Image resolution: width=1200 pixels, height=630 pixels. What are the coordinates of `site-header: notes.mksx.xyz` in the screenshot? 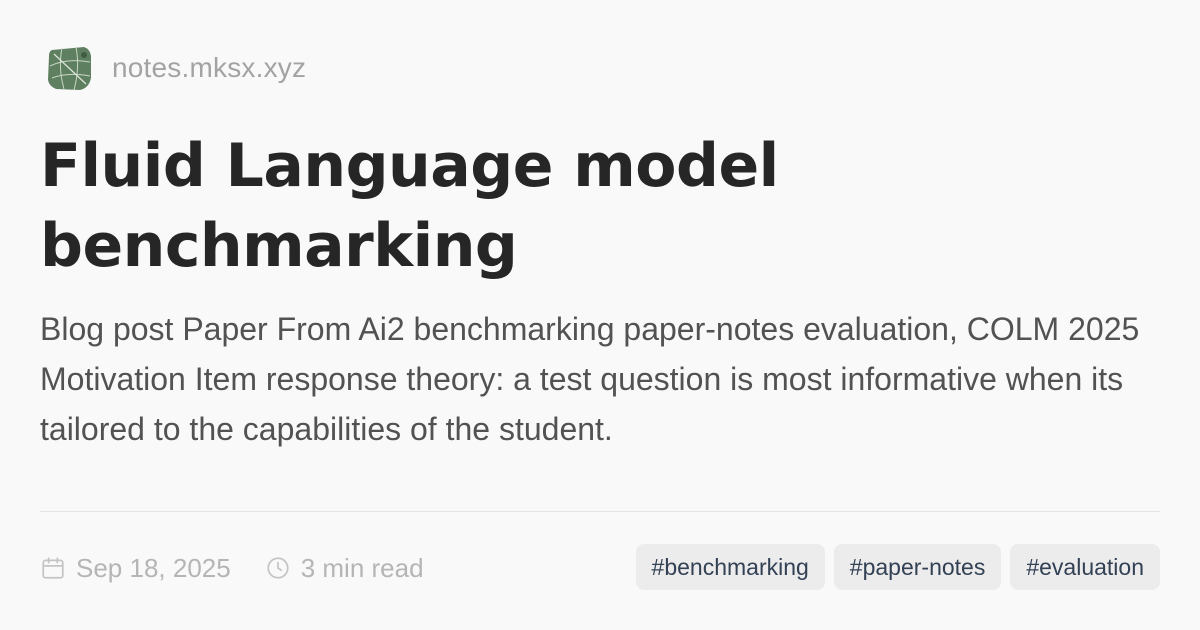 It's located at (175, 68).